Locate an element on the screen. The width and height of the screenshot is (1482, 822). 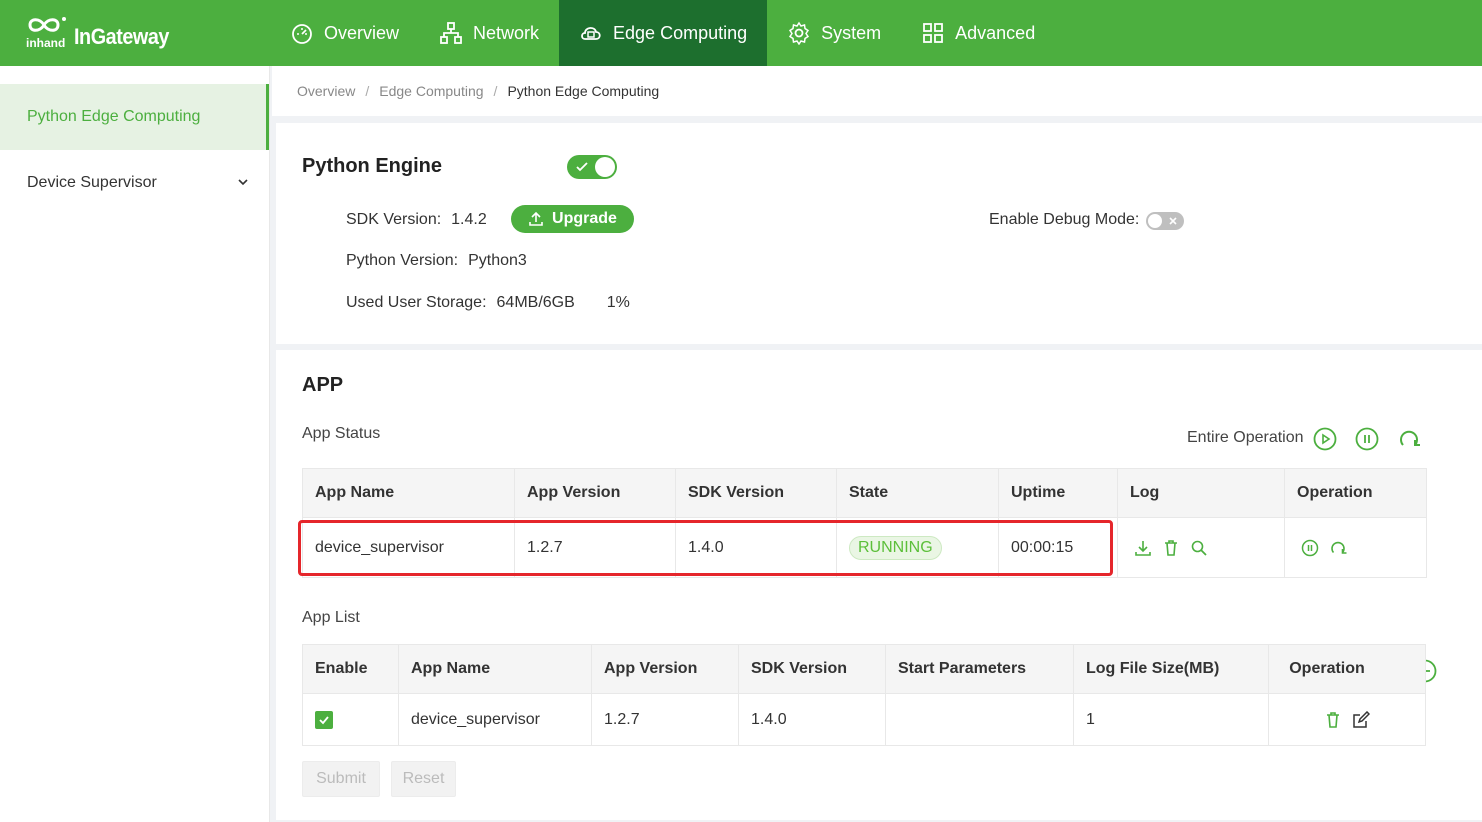
edit-icon is located at coordinates (1361, 719).